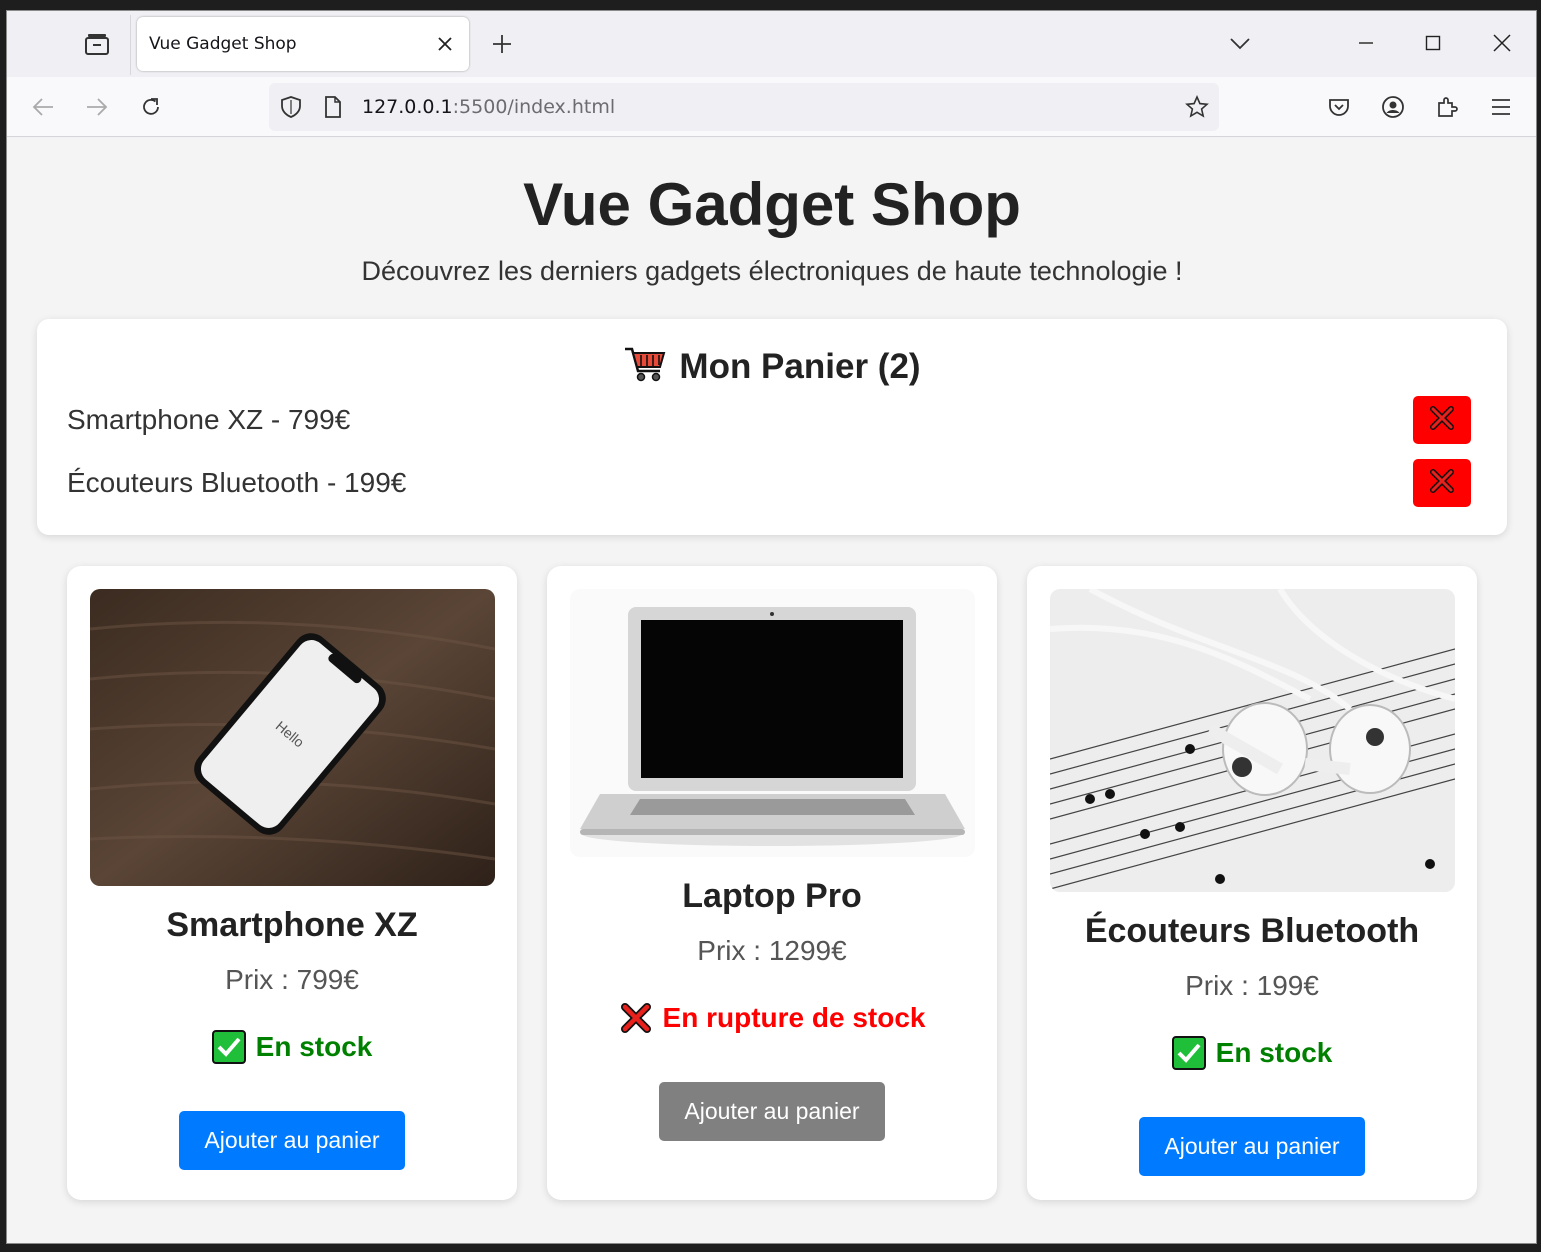 Image resolution: width=1541 pixels, height=1252 pixels. Describe the element at coordinates (151, 107) in the screenshot. I see `reload-icon` at that location.